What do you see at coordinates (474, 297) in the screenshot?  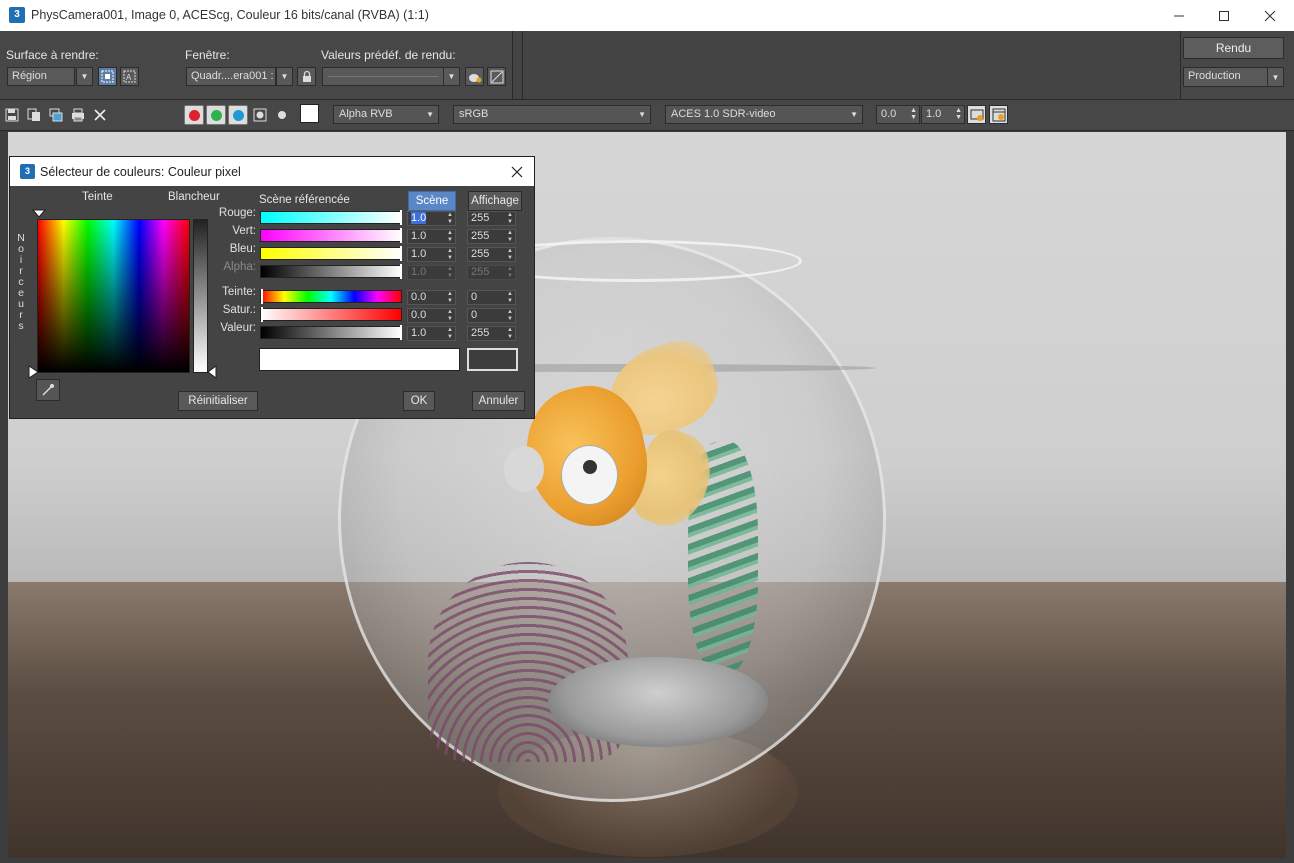 I see `hue-display-value: 0` at bounding box center [474, 297].